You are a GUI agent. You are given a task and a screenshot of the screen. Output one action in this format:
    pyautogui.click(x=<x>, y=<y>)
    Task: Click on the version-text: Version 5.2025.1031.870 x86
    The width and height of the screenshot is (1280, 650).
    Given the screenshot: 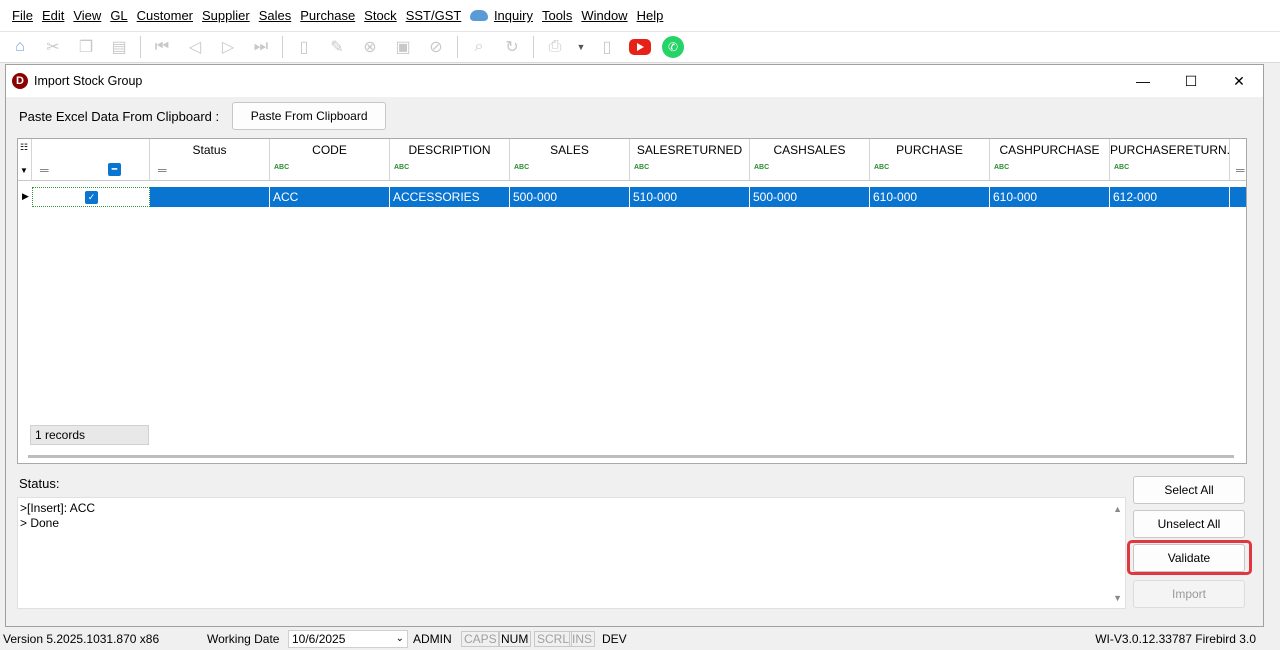 What is the action you would take?
    pyautogui.click(x=81, y=639)
    